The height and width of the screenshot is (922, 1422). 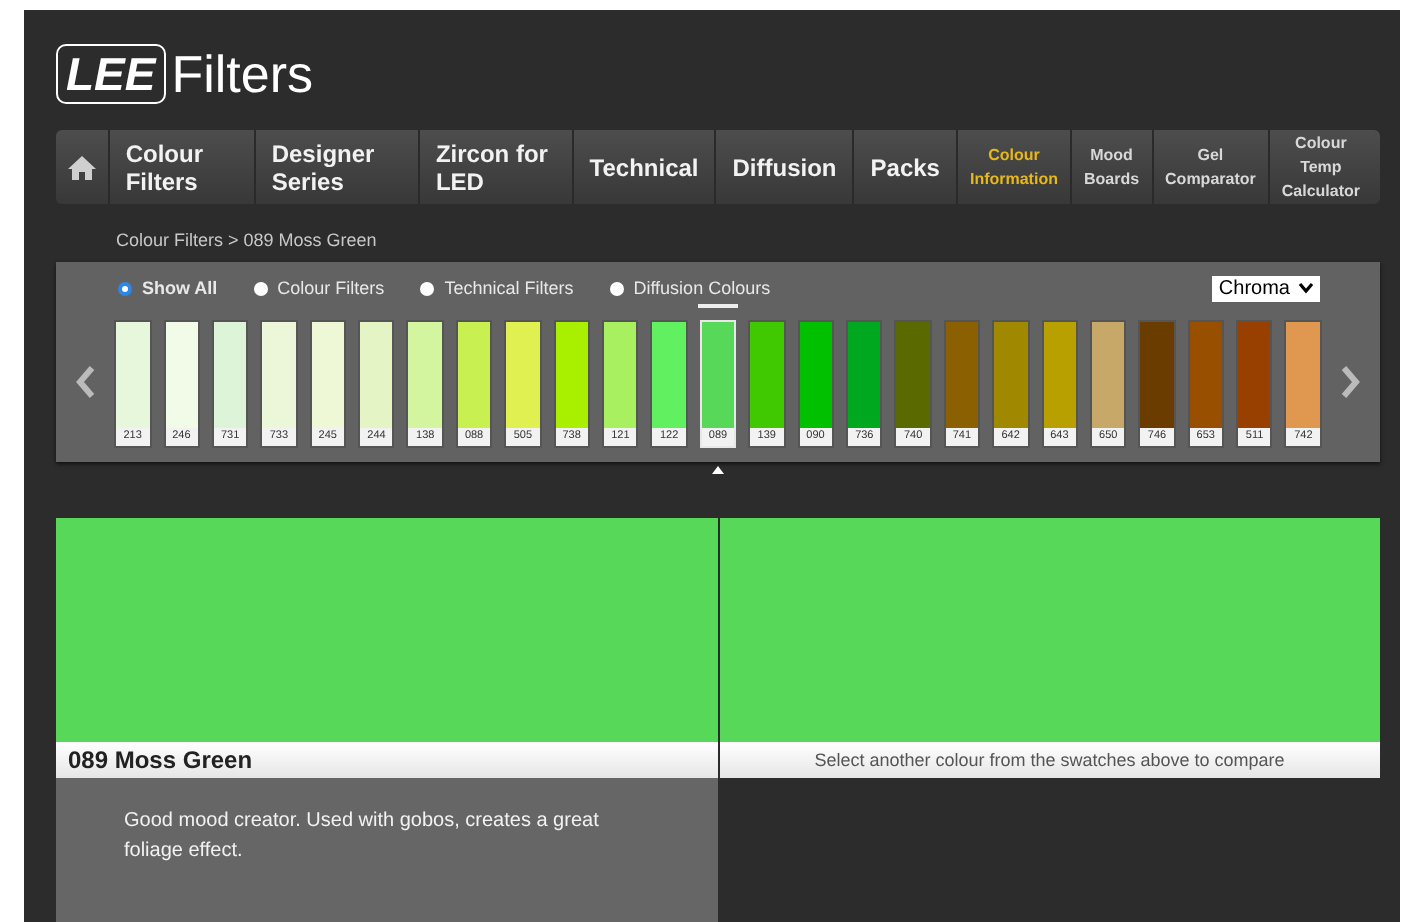 What do you see at coordinates (386, 760) in the screenshot?
I see `filter-name: 089 Moss Green` at bounding box center [386, 760].